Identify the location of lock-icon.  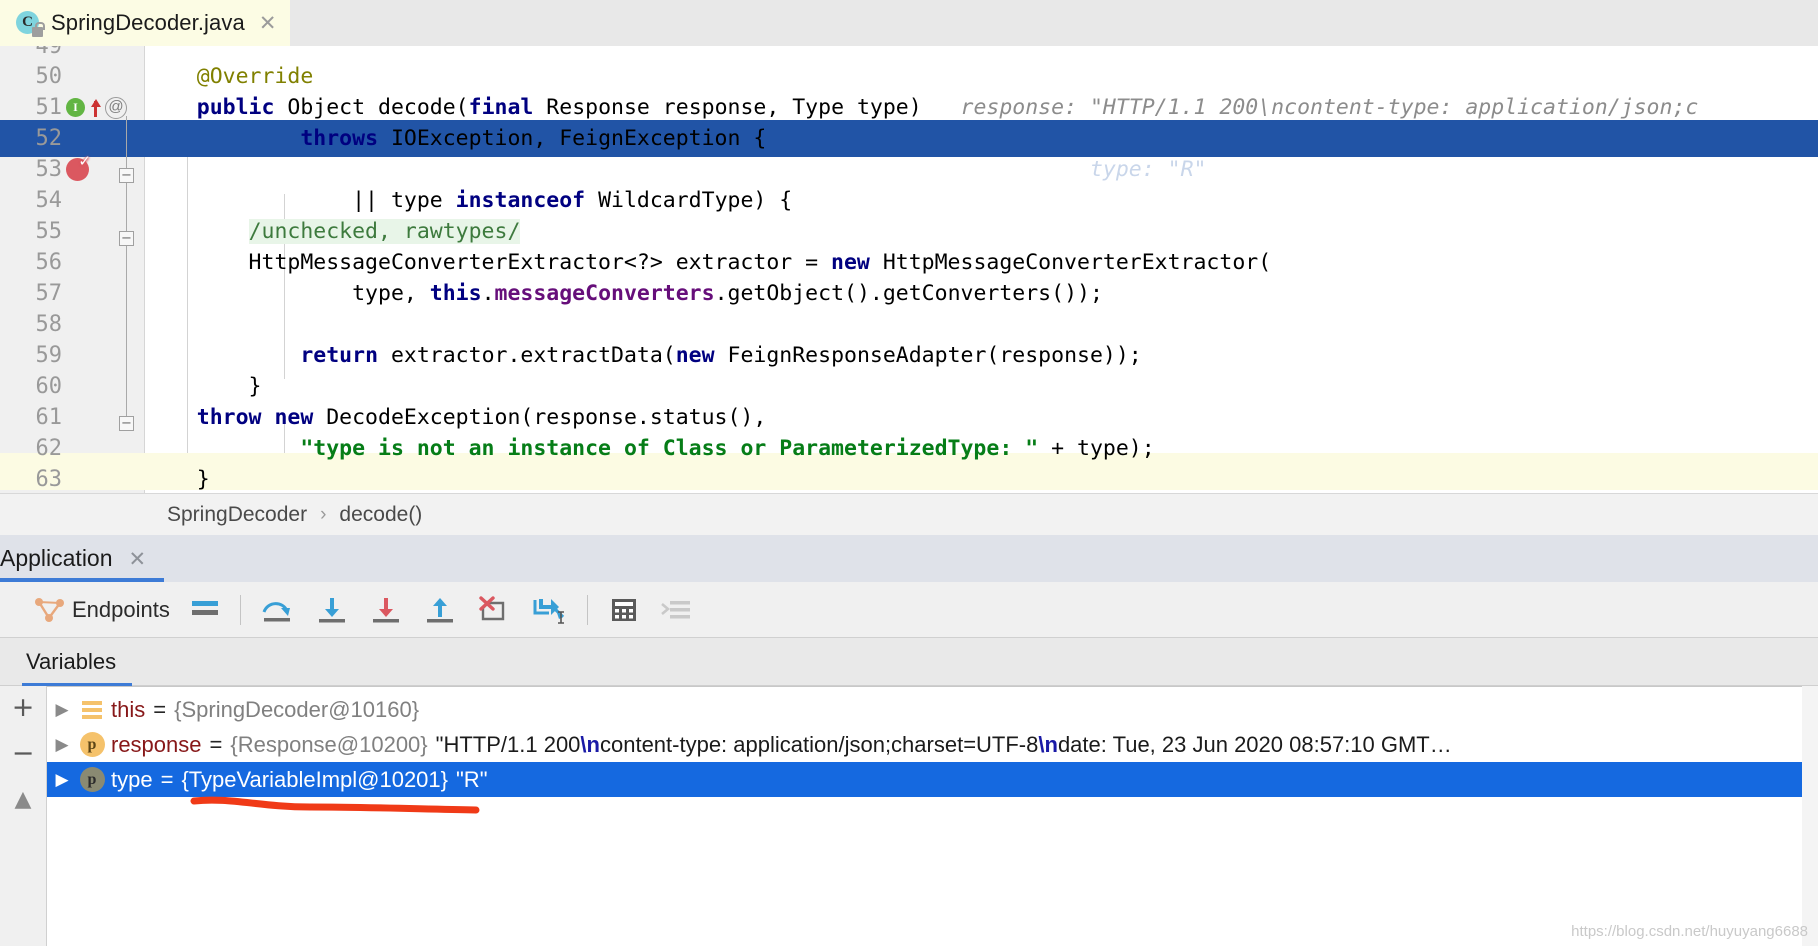
(38, 29).